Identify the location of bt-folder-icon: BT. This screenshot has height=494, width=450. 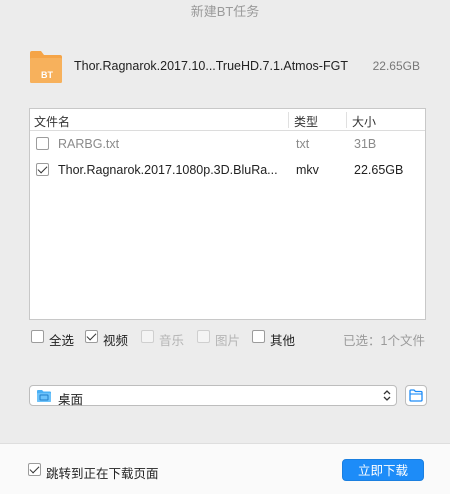
(46, 67).